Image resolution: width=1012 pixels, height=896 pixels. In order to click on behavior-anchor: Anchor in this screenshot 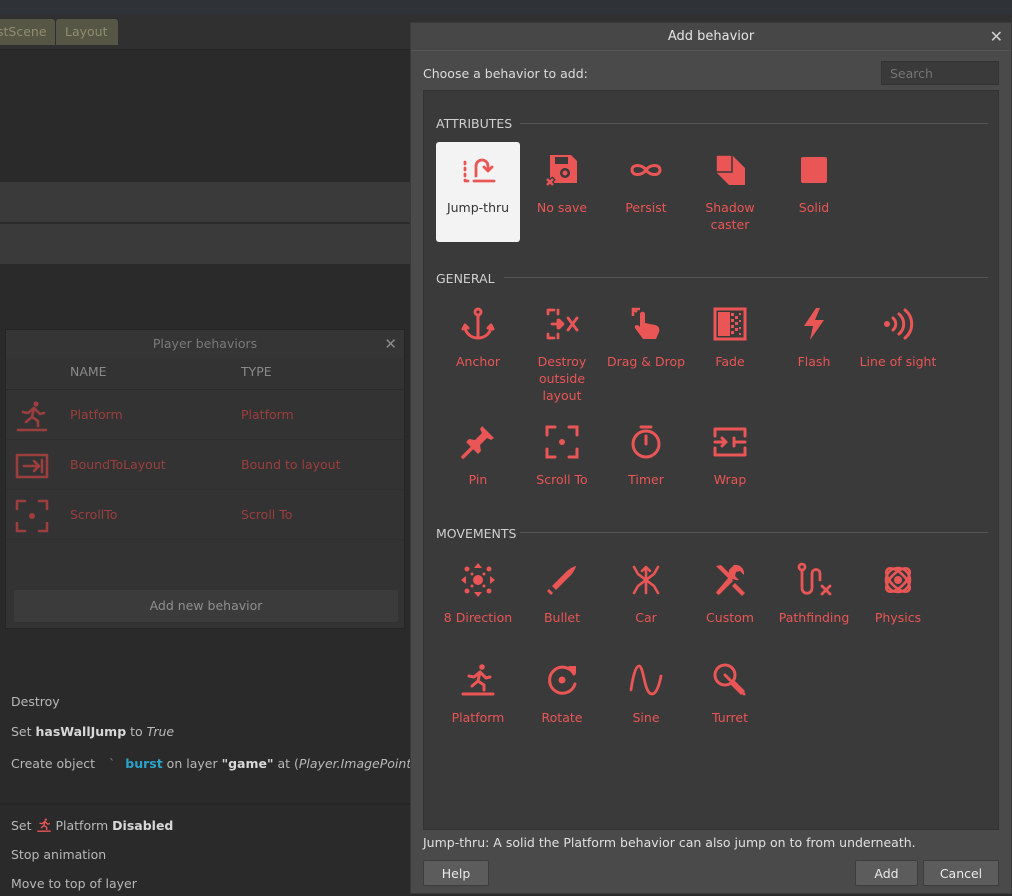, I will do `click(478, 346)`.